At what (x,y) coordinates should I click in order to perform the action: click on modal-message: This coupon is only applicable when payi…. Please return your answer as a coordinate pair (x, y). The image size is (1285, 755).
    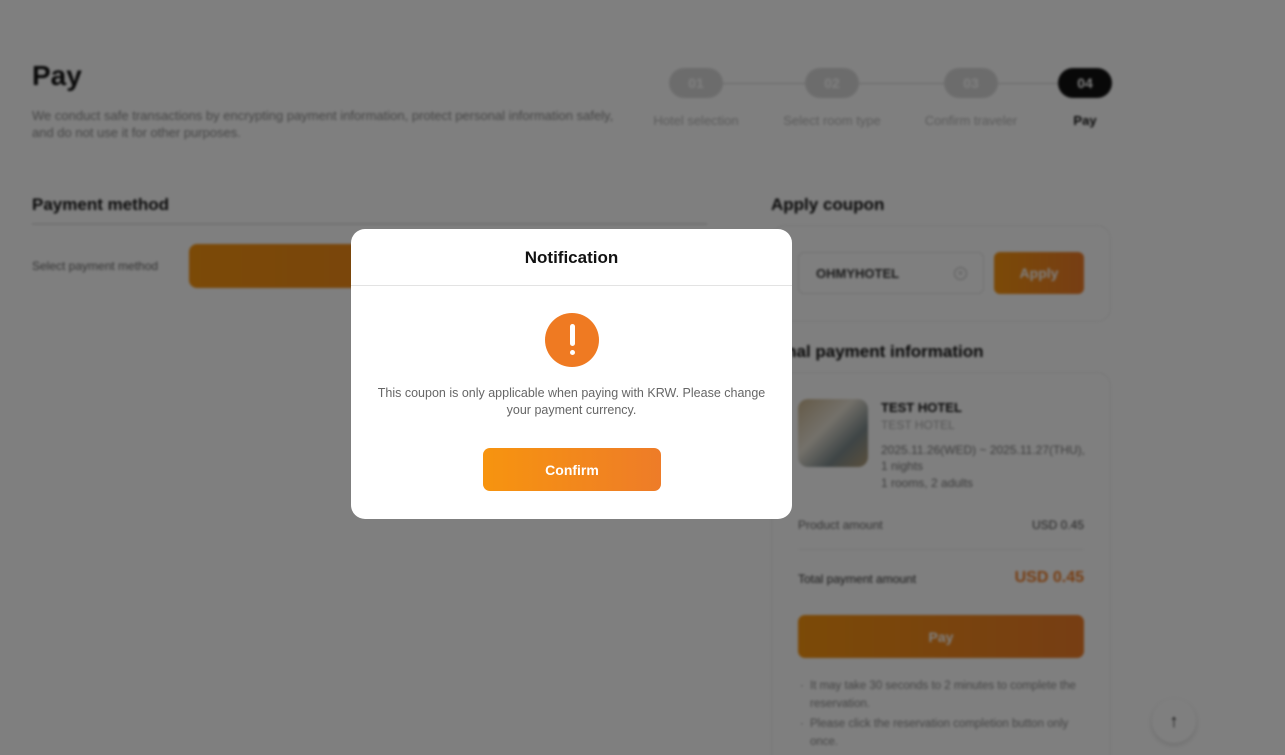
    Looking at the image, I should click on (571, 401).